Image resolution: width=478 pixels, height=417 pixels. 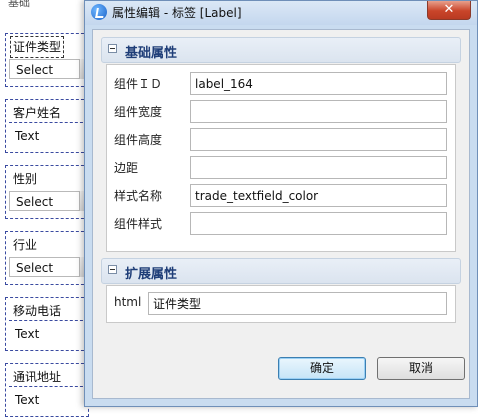 What do you see at coordinates (138, 140) in the screenshot?
I see `prop-label: 组件高度` at bounding box center [138, 140].